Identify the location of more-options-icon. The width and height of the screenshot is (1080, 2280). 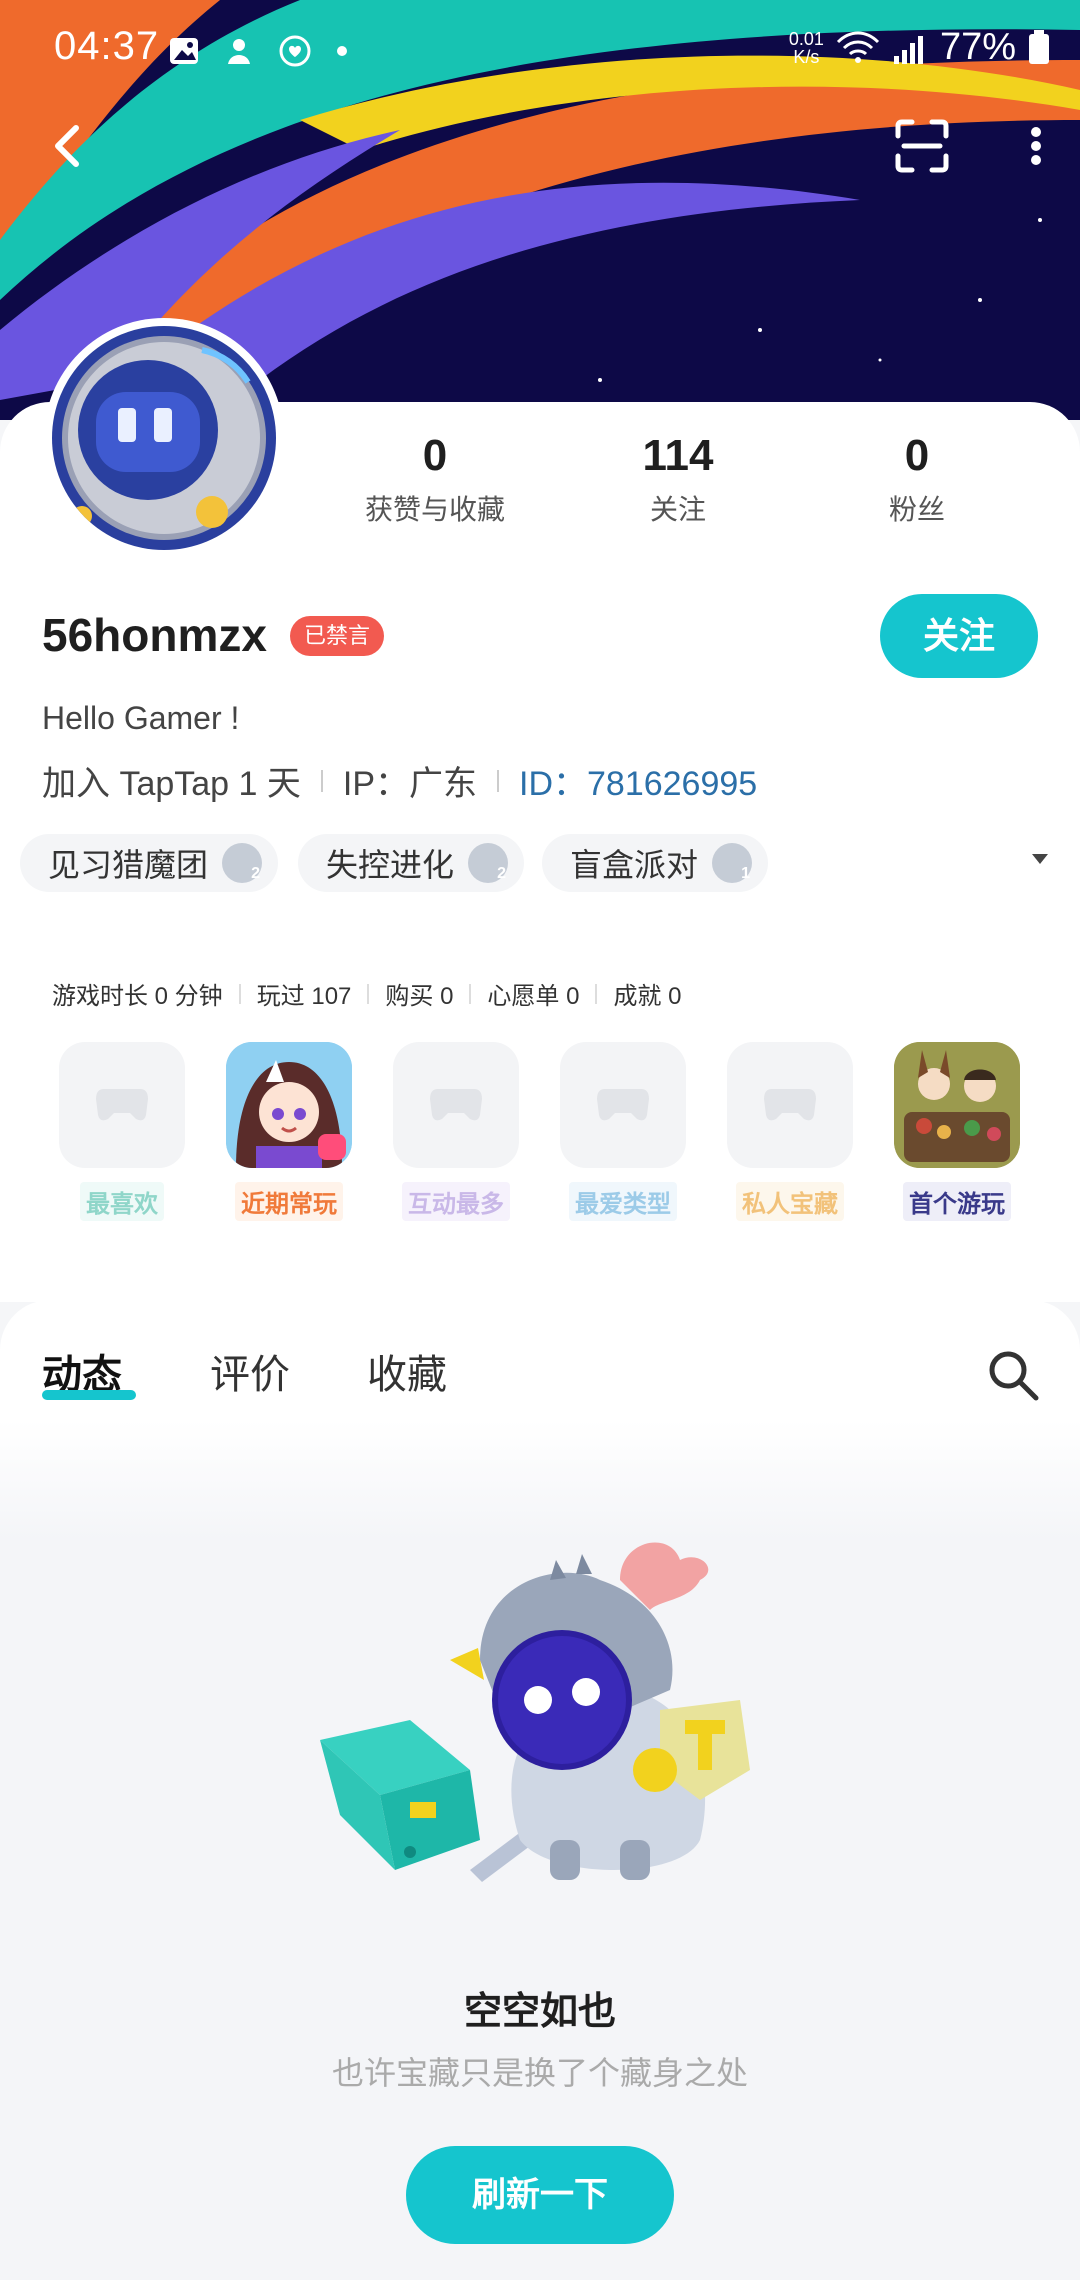
(1030, 146).